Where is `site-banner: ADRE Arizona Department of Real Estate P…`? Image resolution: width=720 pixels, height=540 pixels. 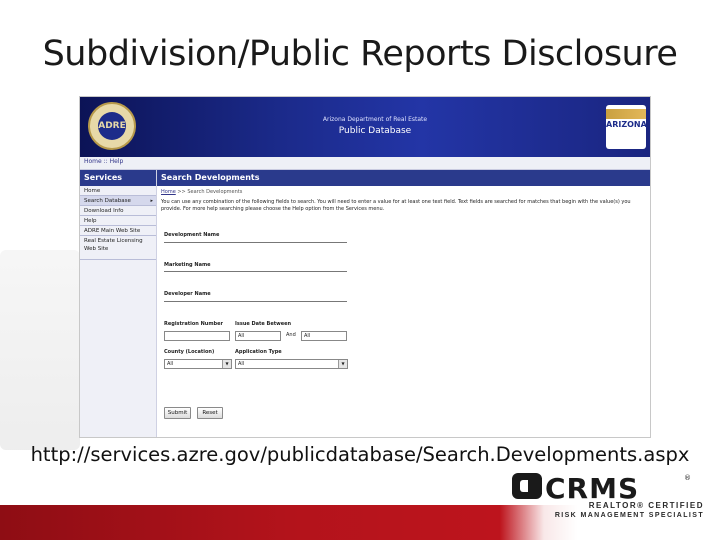
site-banner: ADRE Arizona Department of Real Estate P… is located at coordinates (365, 127).